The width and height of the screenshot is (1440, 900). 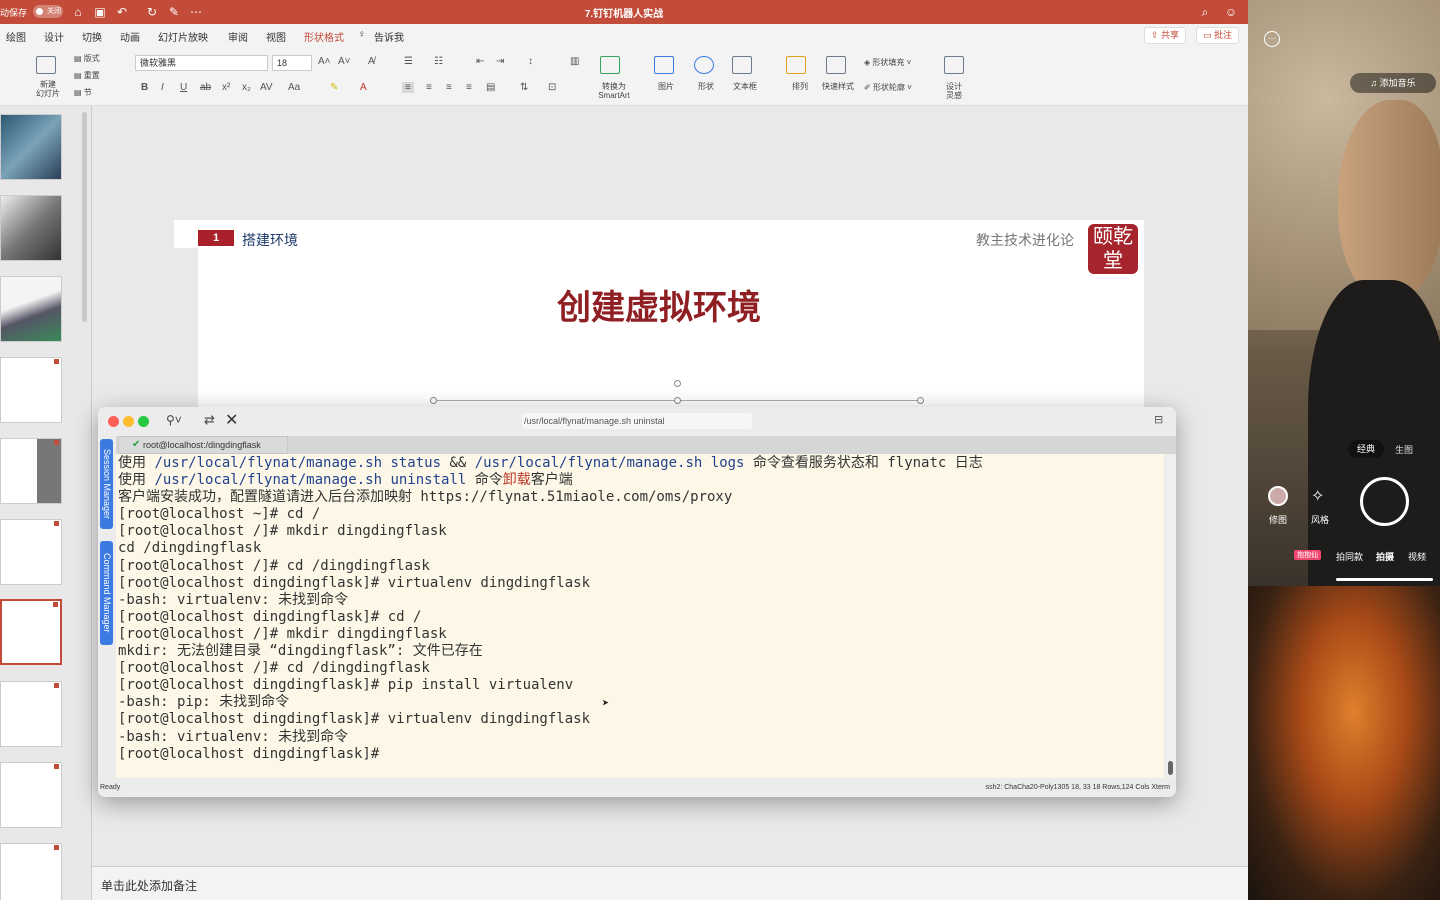 I want to click on tab-tell-me: 告诉我, so click(x=389, y=36).